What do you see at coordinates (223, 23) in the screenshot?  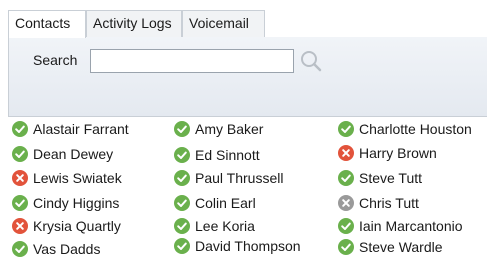 I see `tab-voicemail: Voicemail` at bounding box center [223, 23].